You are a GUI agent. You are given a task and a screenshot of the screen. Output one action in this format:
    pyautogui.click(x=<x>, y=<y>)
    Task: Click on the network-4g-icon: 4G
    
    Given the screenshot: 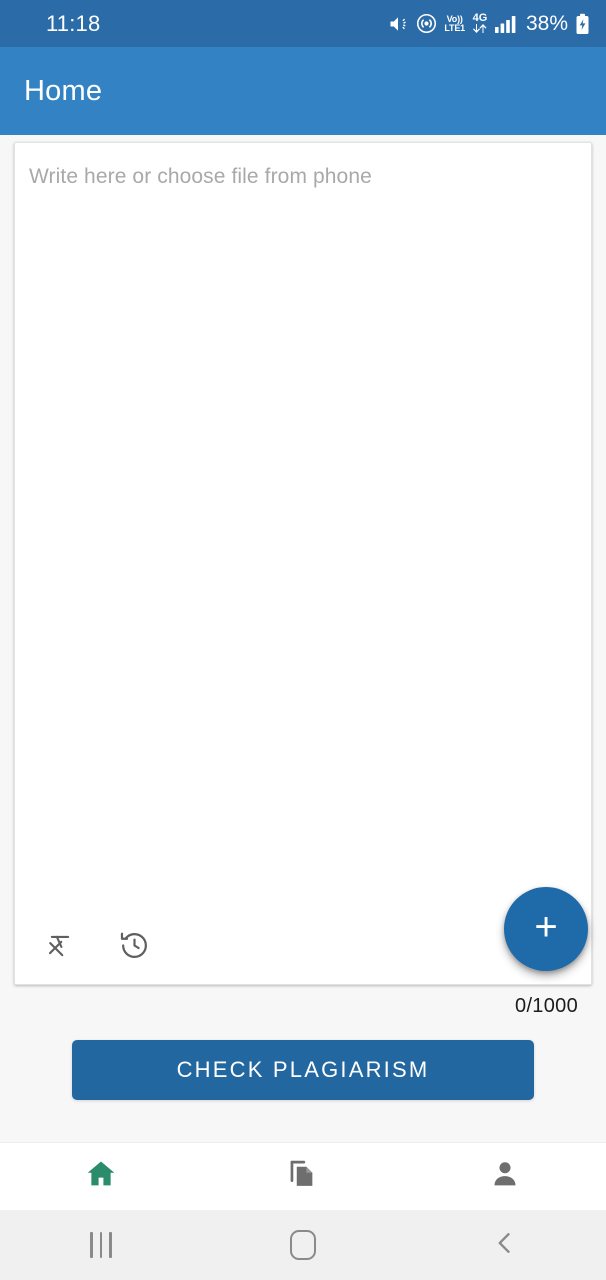 What is the action you would take?
    pyautogui.click(x=480, y=23)
    